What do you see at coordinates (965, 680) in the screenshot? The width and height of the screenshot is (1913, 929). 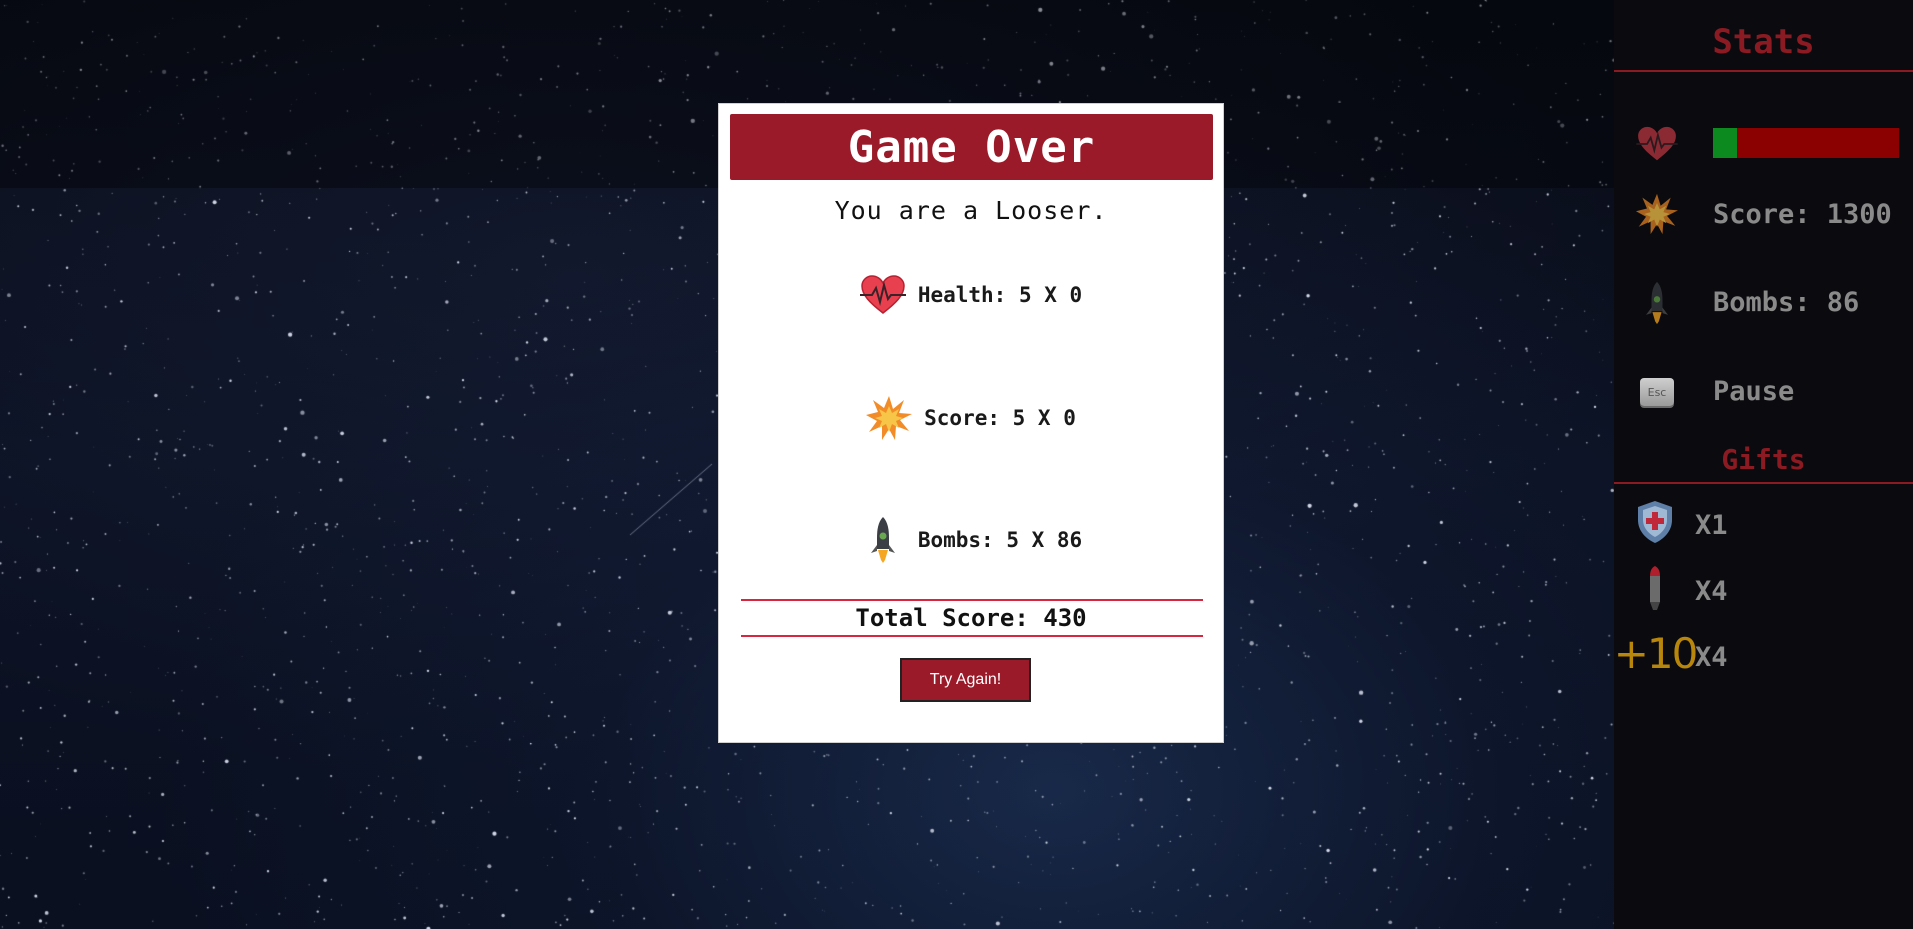 I see `try-again-button: Try Again!` at bounding box center [965, 680].